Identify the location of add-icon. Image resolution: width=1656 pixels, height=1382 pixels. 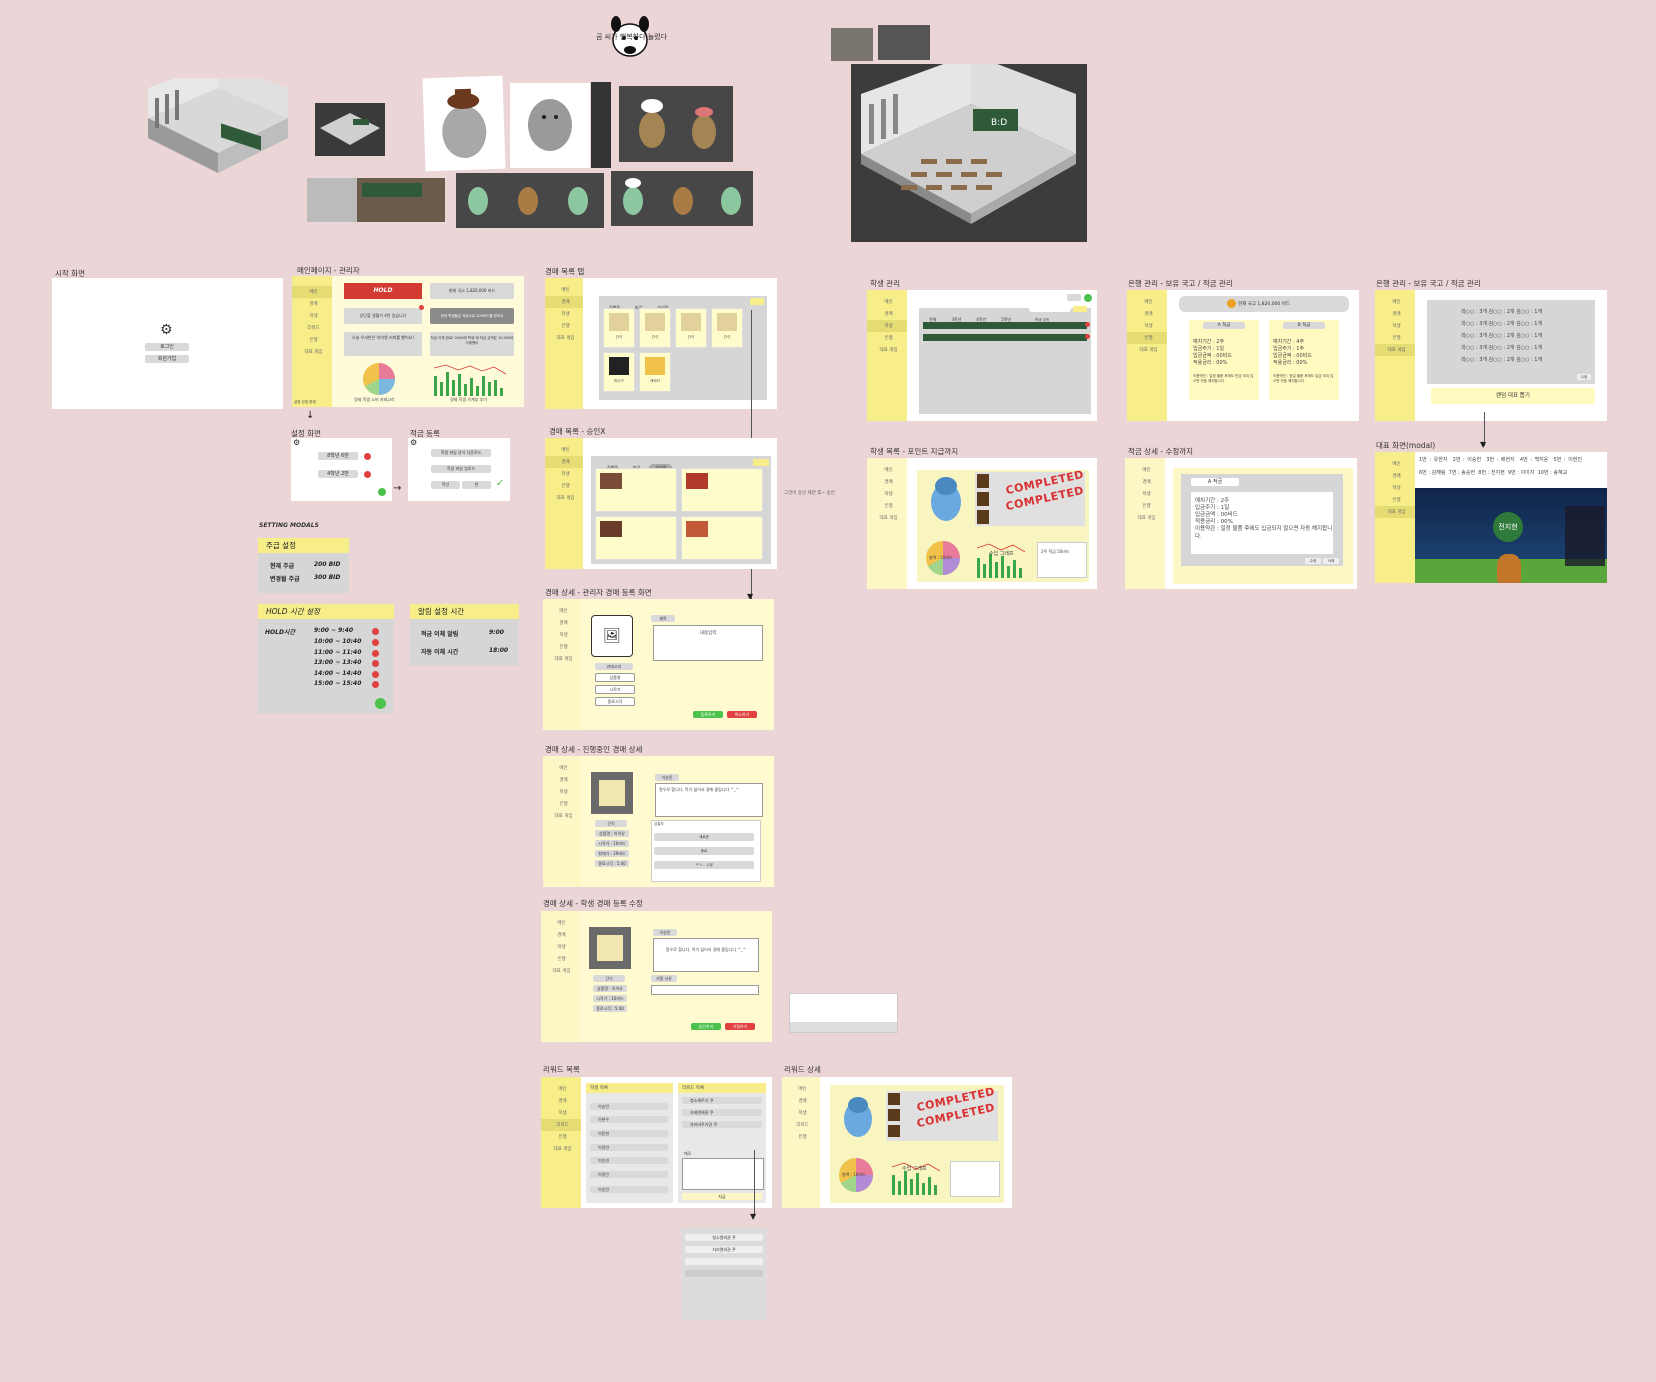
(1088, 298).